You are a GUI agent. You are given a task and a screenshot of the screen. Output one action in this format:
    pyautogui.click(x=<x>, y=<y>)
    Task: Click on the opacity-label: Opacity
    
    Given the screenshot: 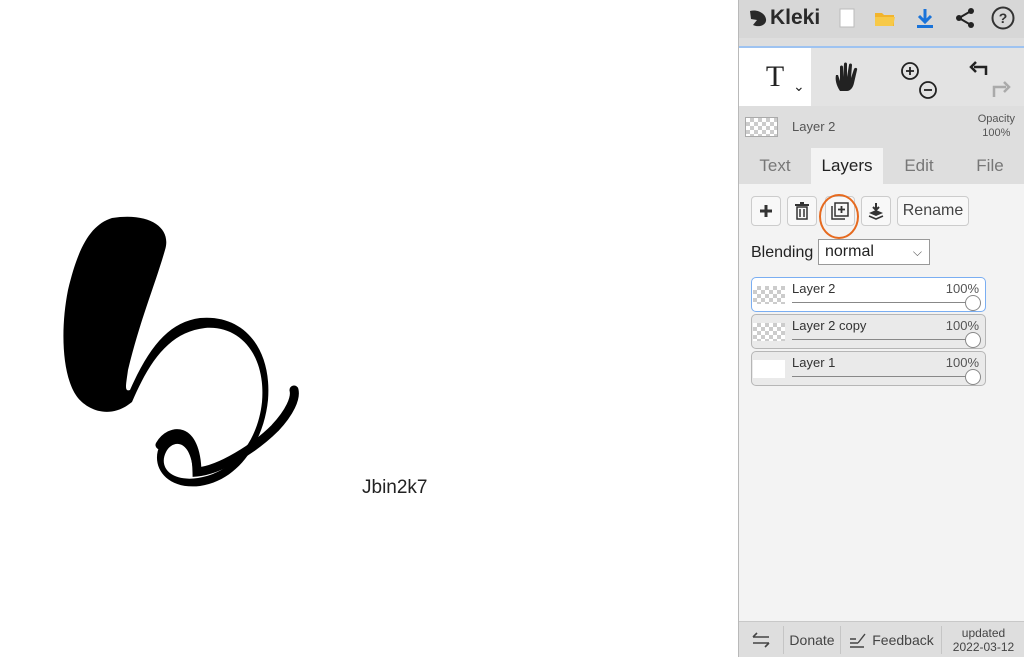 What is the action you would take?
    pyautogui.click(x=996, y=119)
    